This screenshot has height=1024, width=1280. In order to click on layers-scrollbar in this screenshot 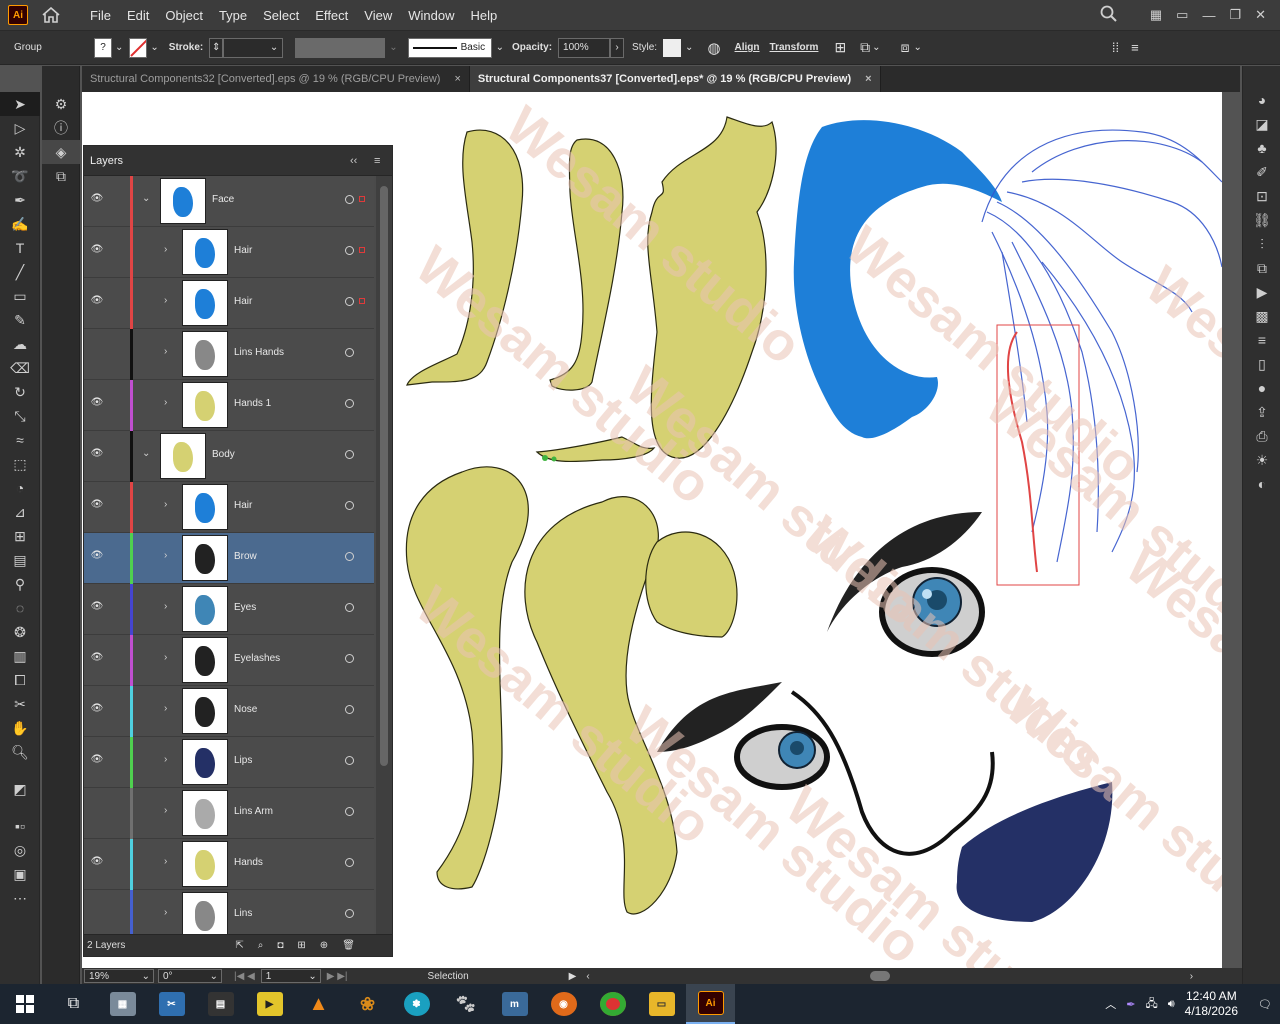, I will do `click(384, 556)`.